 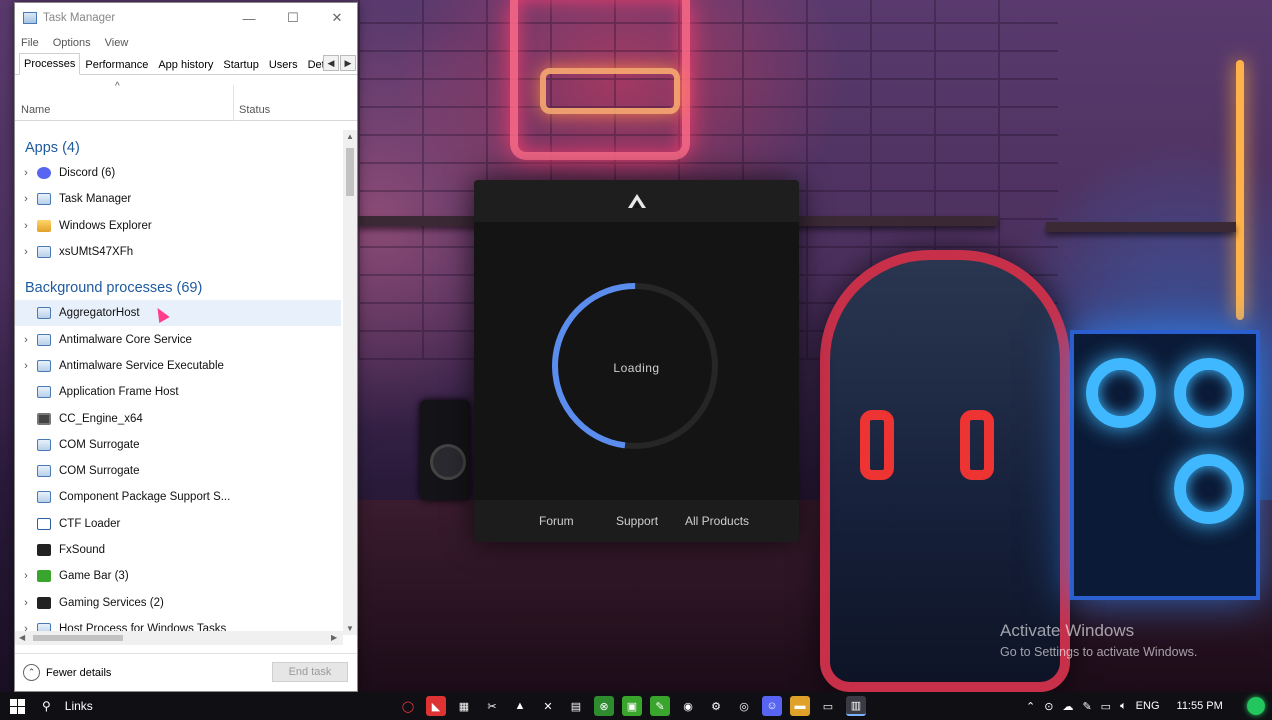 I want to click on chrome-icon: ◉, so click(x=688, y=706).